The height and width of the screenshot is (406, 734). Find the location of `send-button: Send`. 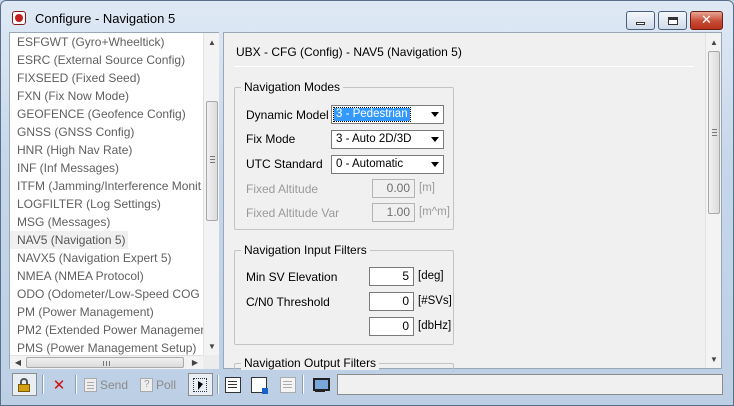

send-button: Send is located at coordinates (106, 384).